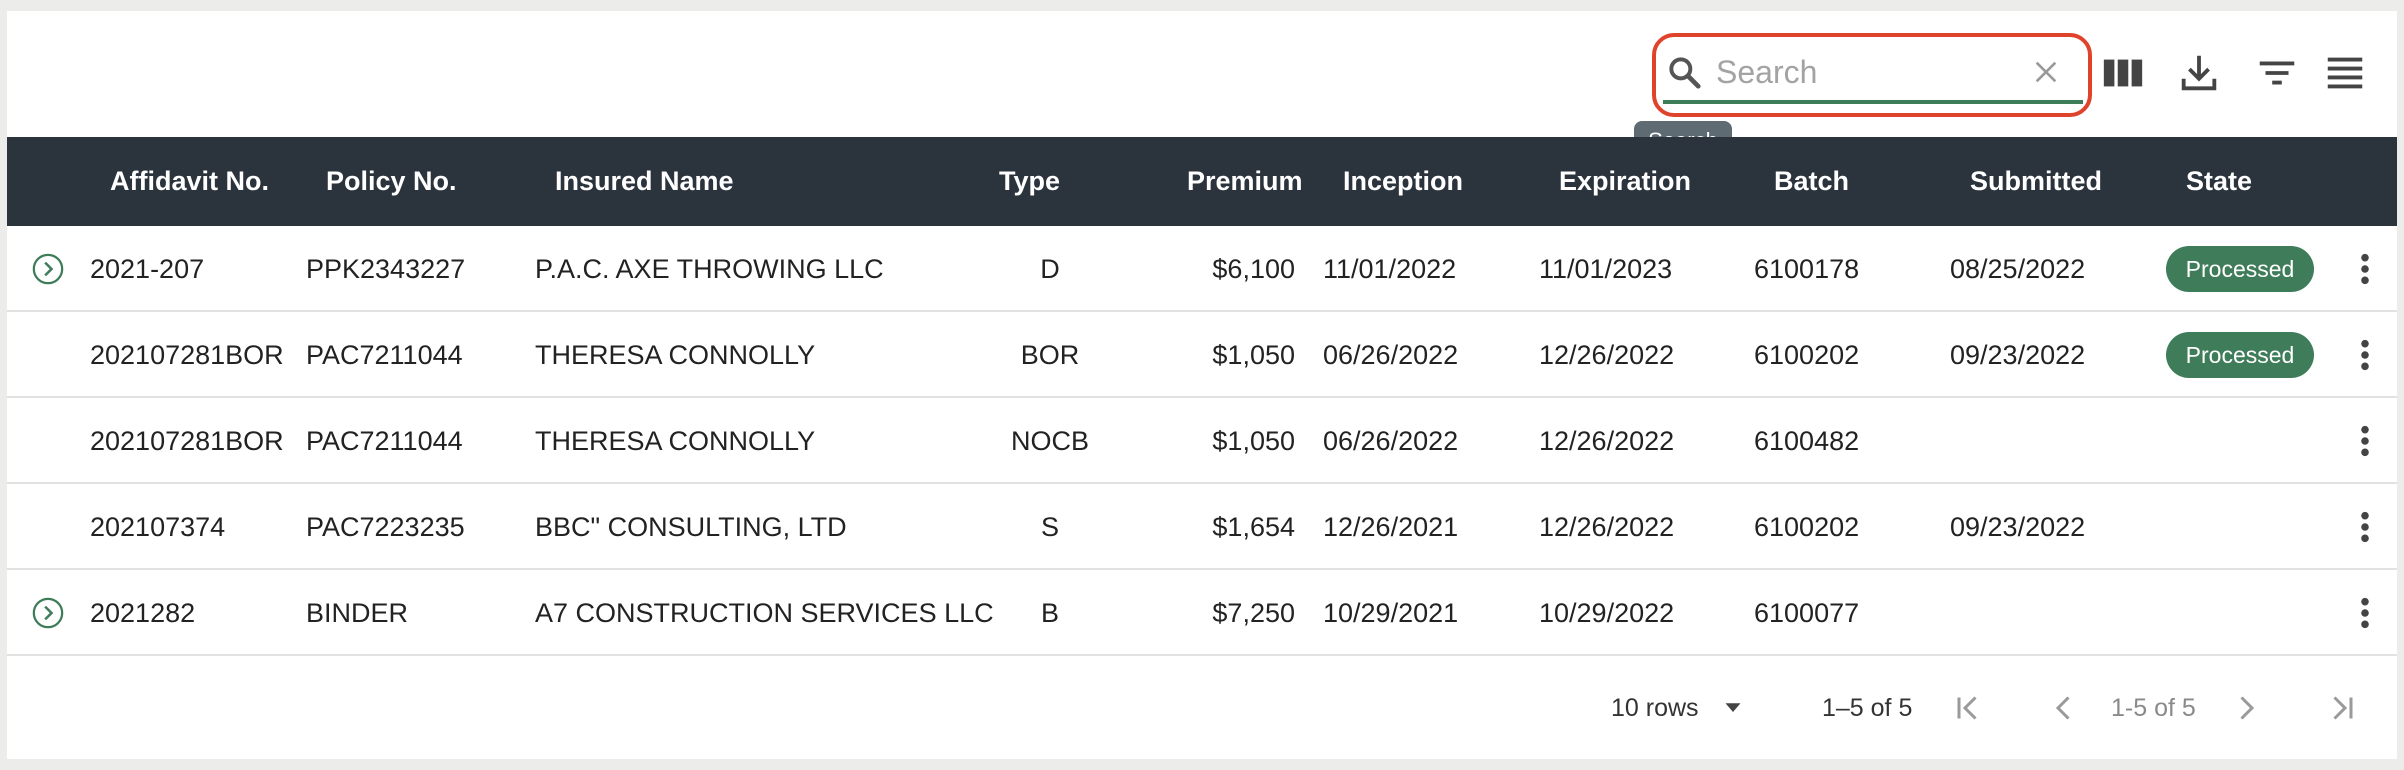 Image resolution: width=2404 pixels, height=770 pixels. What do you see at coordinates (1390, 269) in the screenshot?
I see `cell-inception: 11/01/2022` at bounding box center [1390, 269].